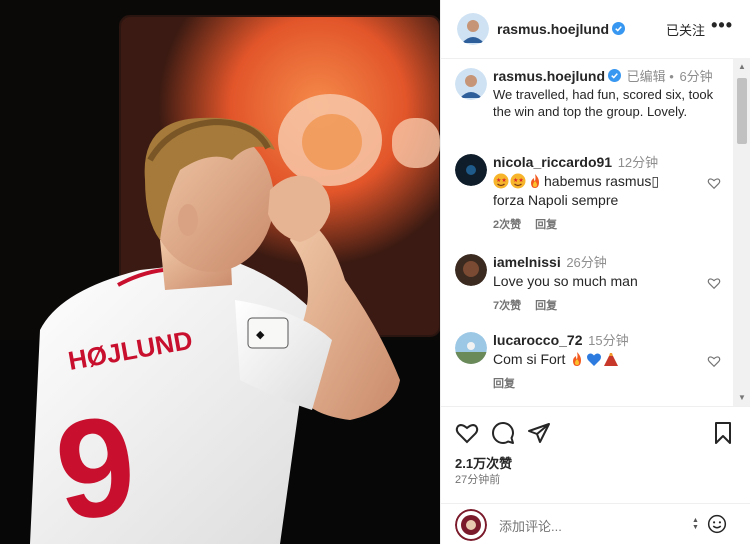 Image resolution: width=750 pixels, height=546 pixels. I want to click on comment-time: 26分钟, so click(586, 262).